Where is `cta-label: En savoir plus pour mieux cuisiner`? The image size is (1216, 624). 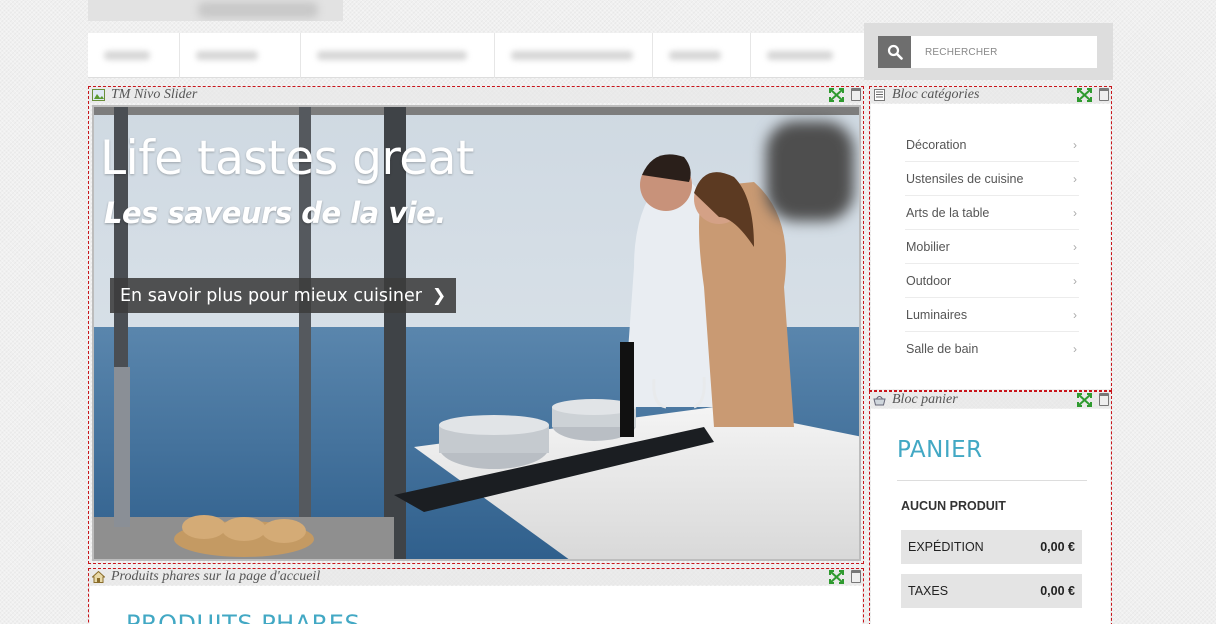 cta-label: En savoir plus pour mieux cuisiner is located at coordinates (271, 295).